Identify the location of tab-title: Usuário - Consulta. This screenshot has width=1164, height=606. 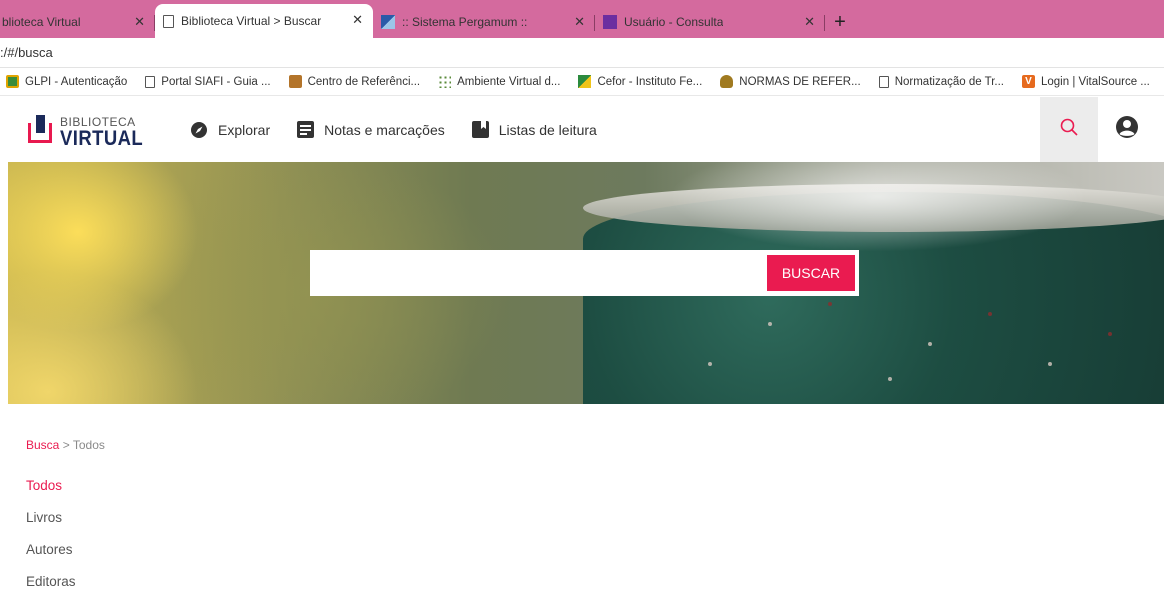
(674, 22).